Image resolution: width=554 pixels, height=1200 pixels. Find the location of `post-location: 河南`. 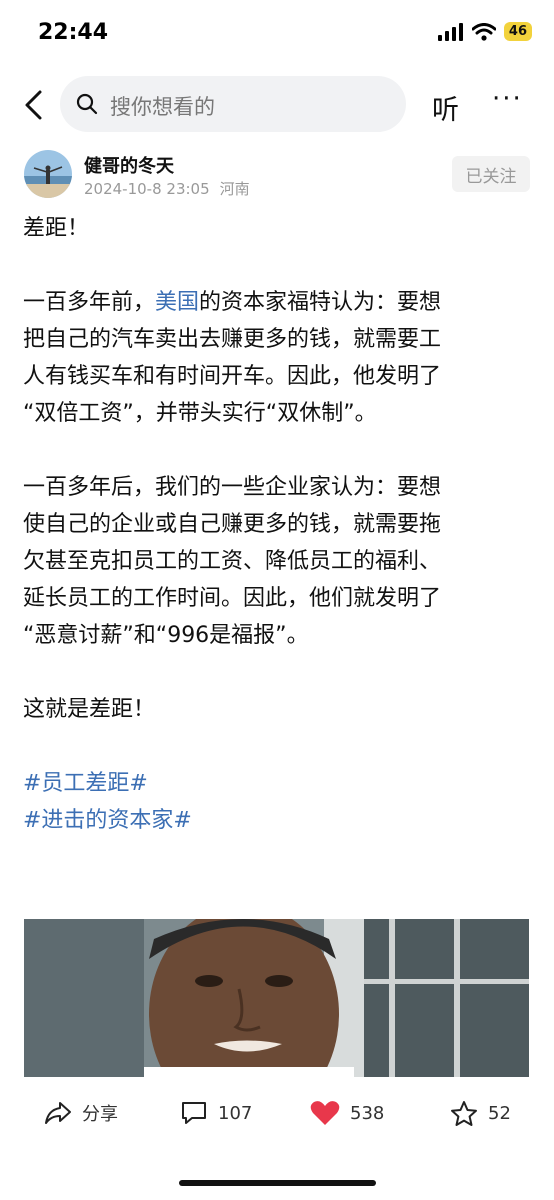

post-location: 河南 is located at coordinates (234, 189).